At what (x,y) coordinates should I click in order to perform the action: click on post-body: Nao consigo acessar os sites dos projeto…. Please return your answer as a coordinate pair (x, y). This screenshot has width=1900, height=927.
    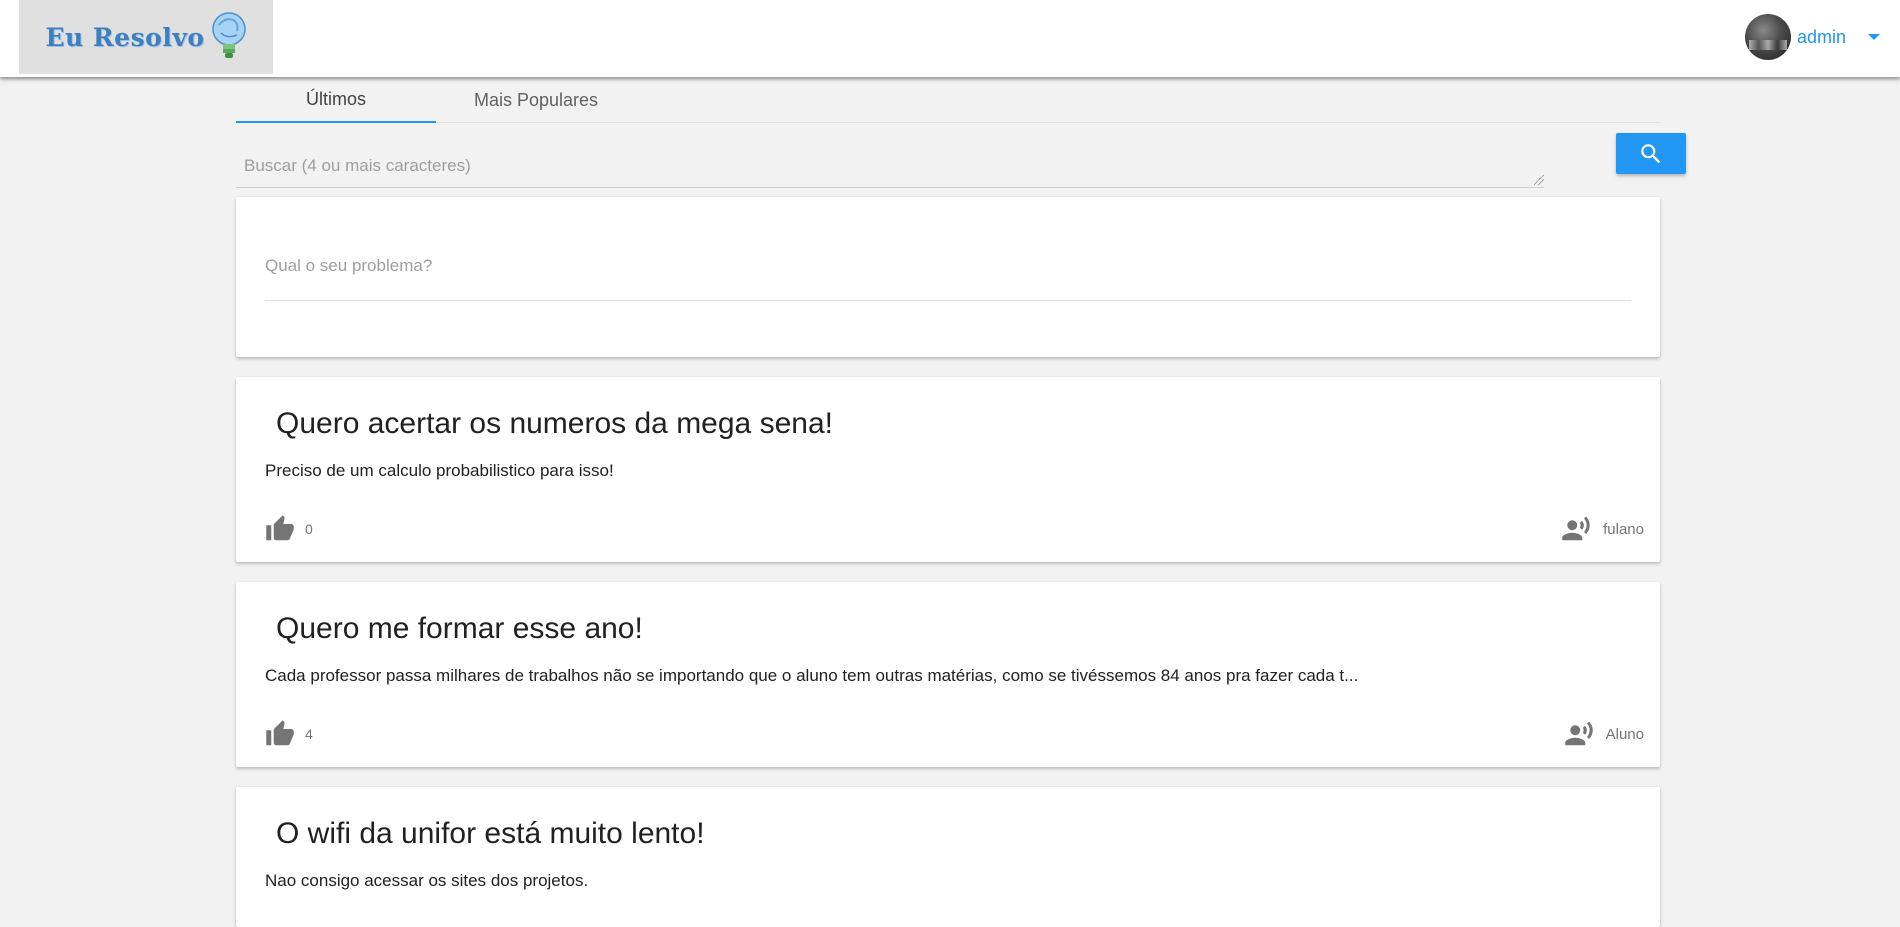
    Looking at the image, I should click on (427, 880).